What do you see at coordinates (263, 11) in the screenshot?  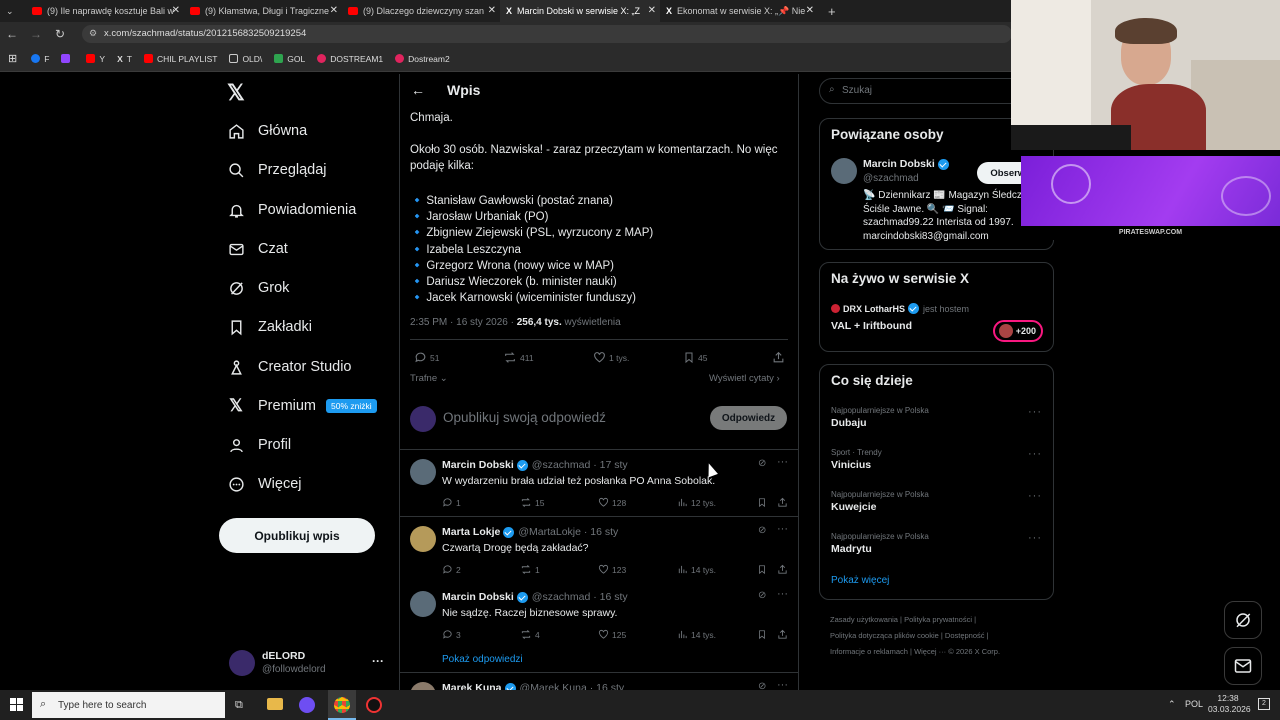 I see `browser-tab: (9) Kłamstwa, Długi i Tragiczne ✕` at bounding box center [263, 11].